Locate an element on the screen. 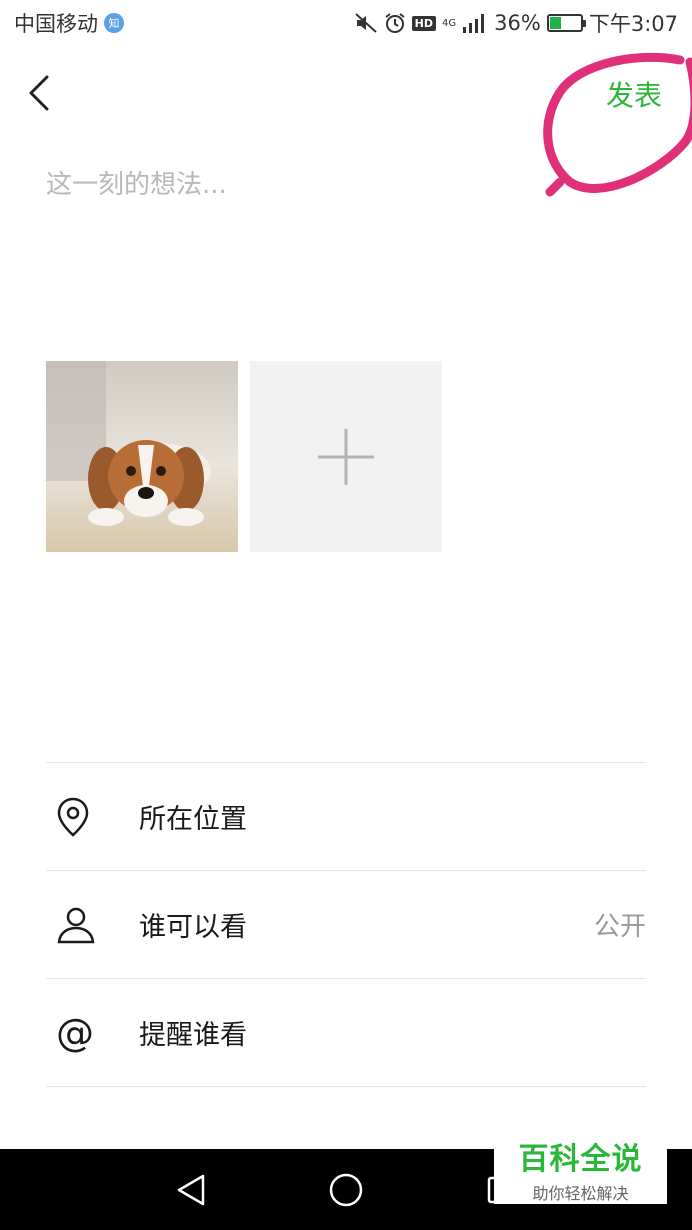  status-icons: HD 4G 36% 下午3:07 is located at coordinates (516, 23).